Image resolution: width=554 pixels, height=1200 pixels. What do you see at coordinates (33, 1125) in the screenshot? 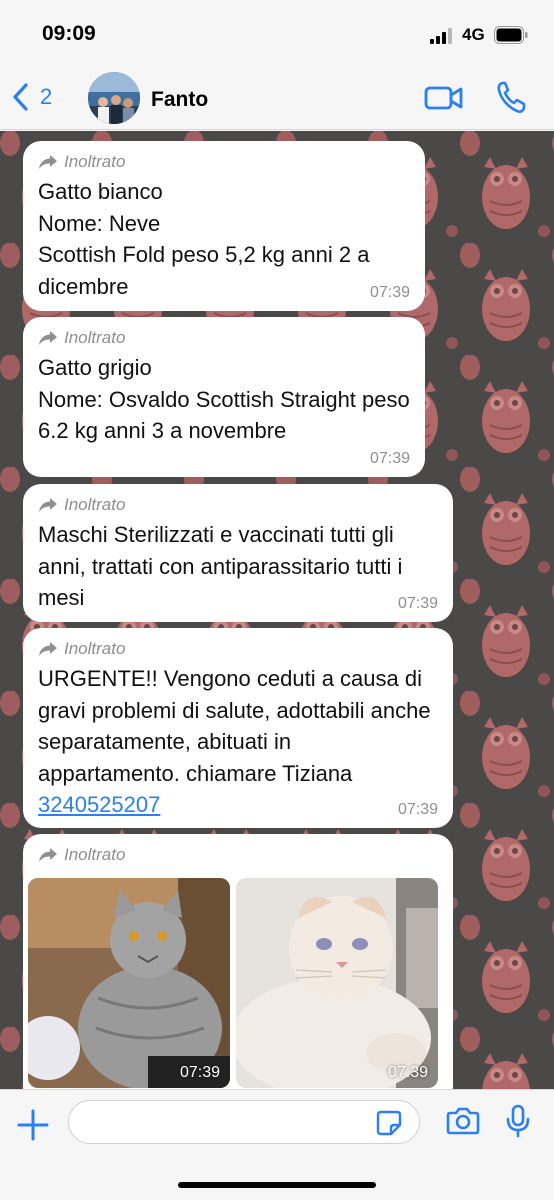
I see `plus-icon` at bounding box center [33, 1125].